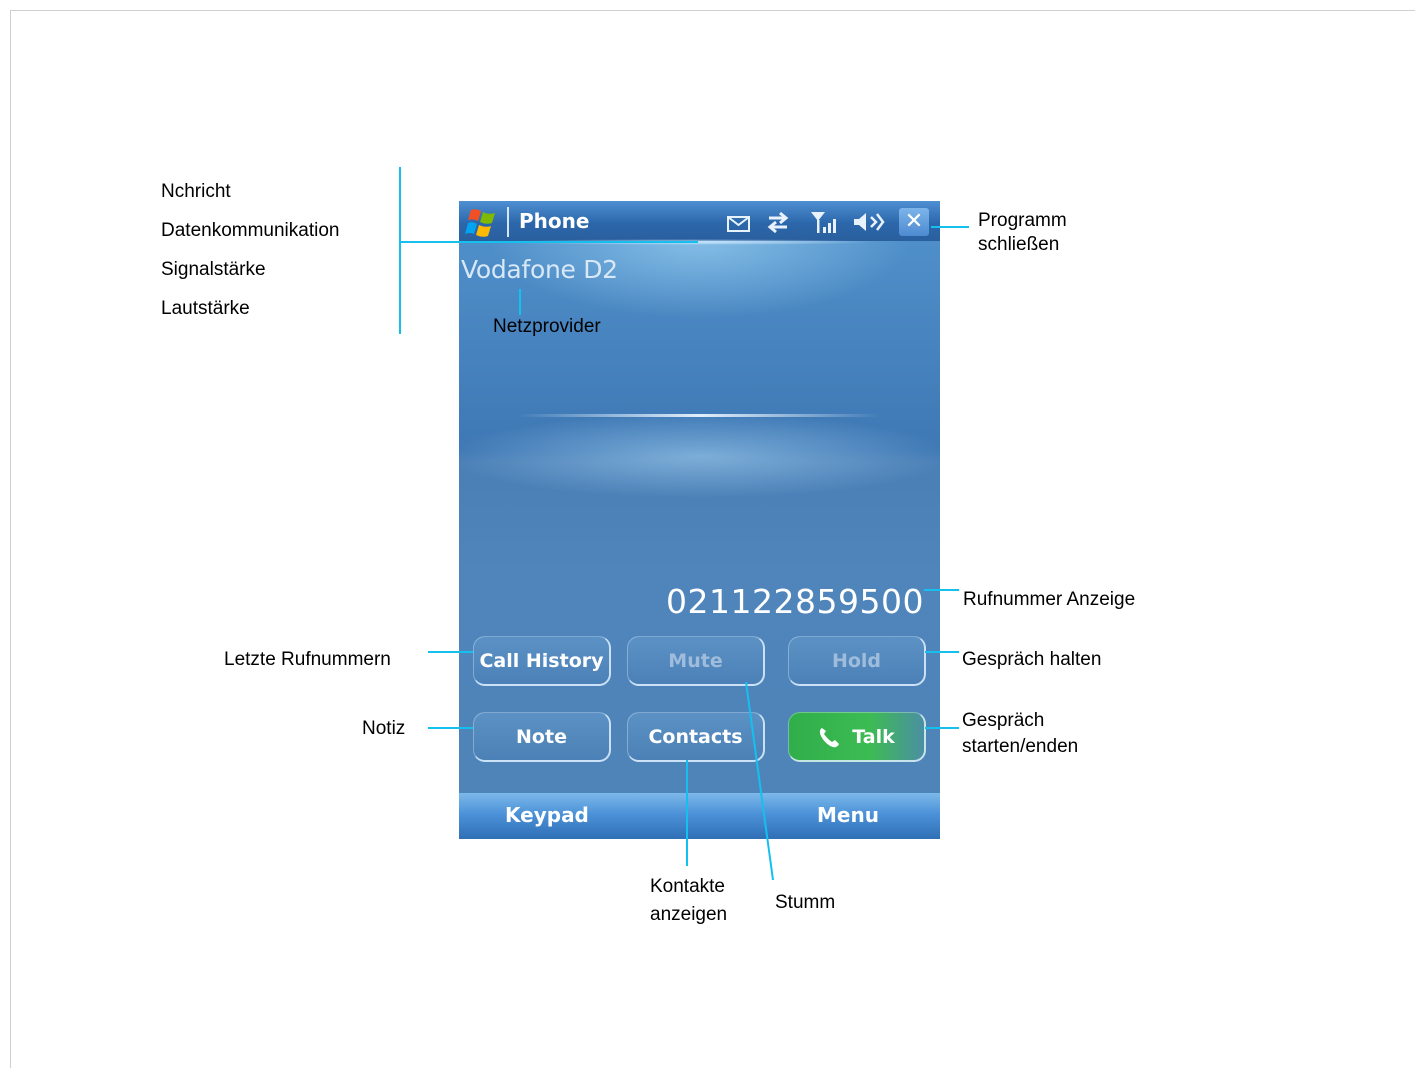 This screenshot has height=1068, width=1415. I want to click on contacts-label: Contacts, so click(695, 736).